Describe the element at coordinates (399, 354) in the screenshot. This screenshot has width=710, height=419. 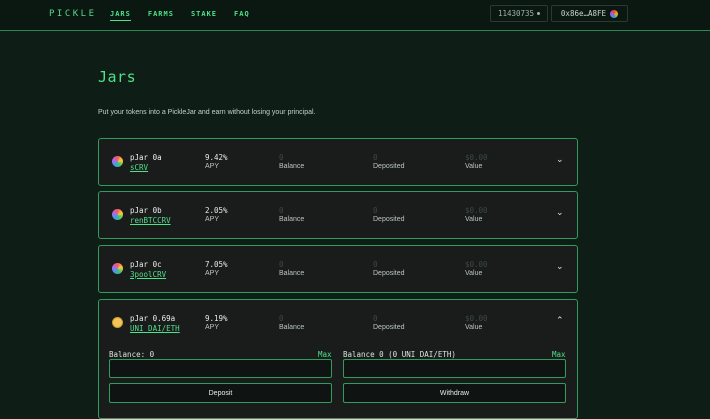
I see `withdraw-balance-label: Balance 0 (0 UNI DAI/ETH)` at that location.